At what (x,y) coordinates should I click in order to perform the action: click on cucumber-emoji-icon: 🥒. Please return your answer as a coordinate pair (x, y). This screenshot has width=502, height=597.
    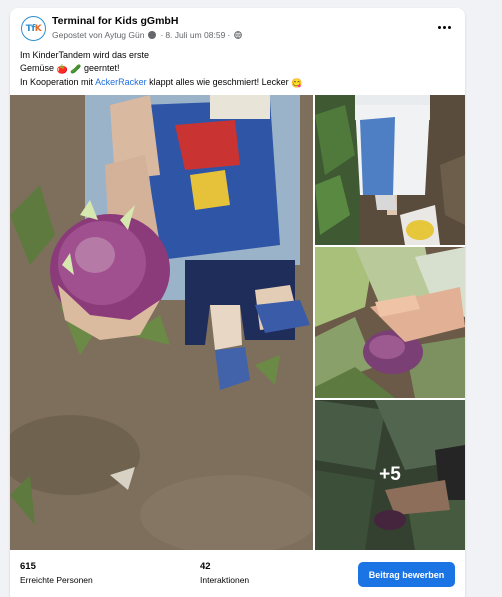
    Looking at the image, I should click on (76, 69).